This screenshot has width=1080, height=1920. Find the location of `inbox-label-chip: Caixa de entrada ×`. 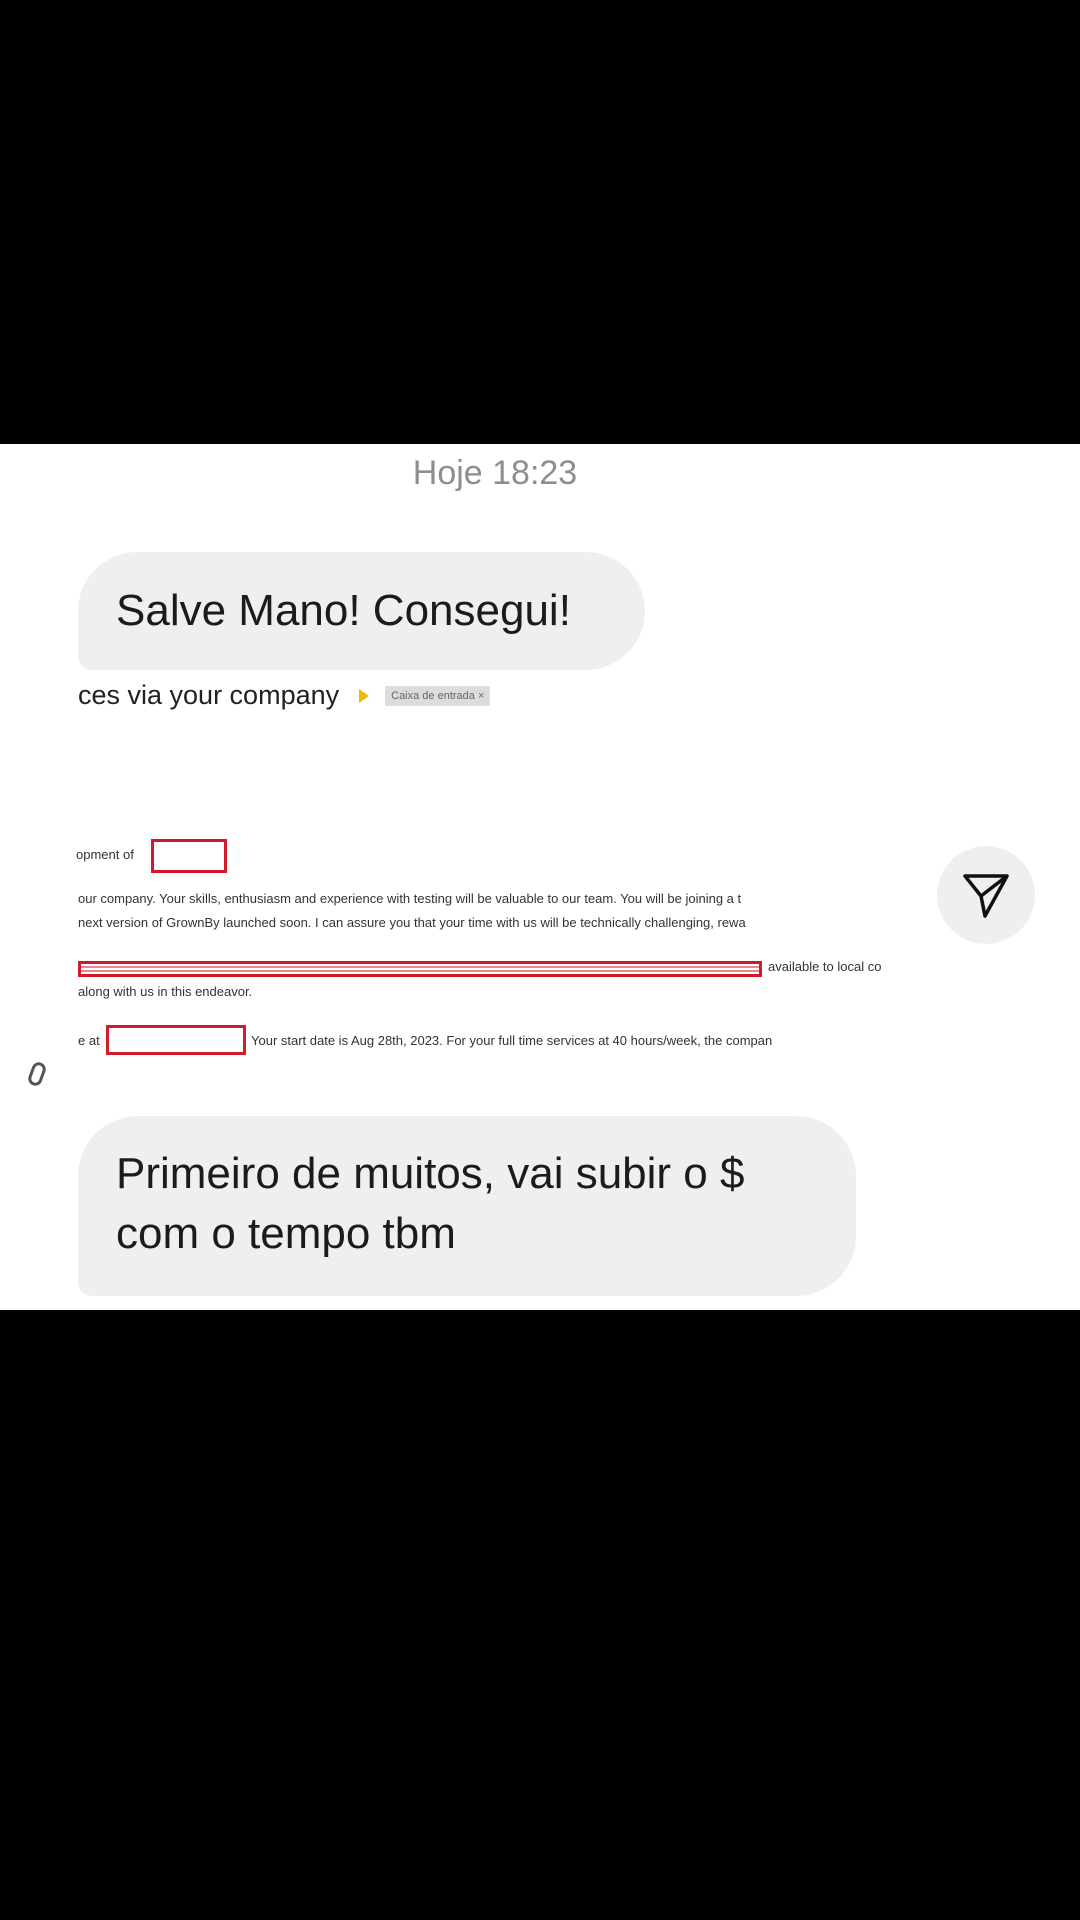

inbox-label-chip: Caixa de entrada × is located at coordinates (438, 695).